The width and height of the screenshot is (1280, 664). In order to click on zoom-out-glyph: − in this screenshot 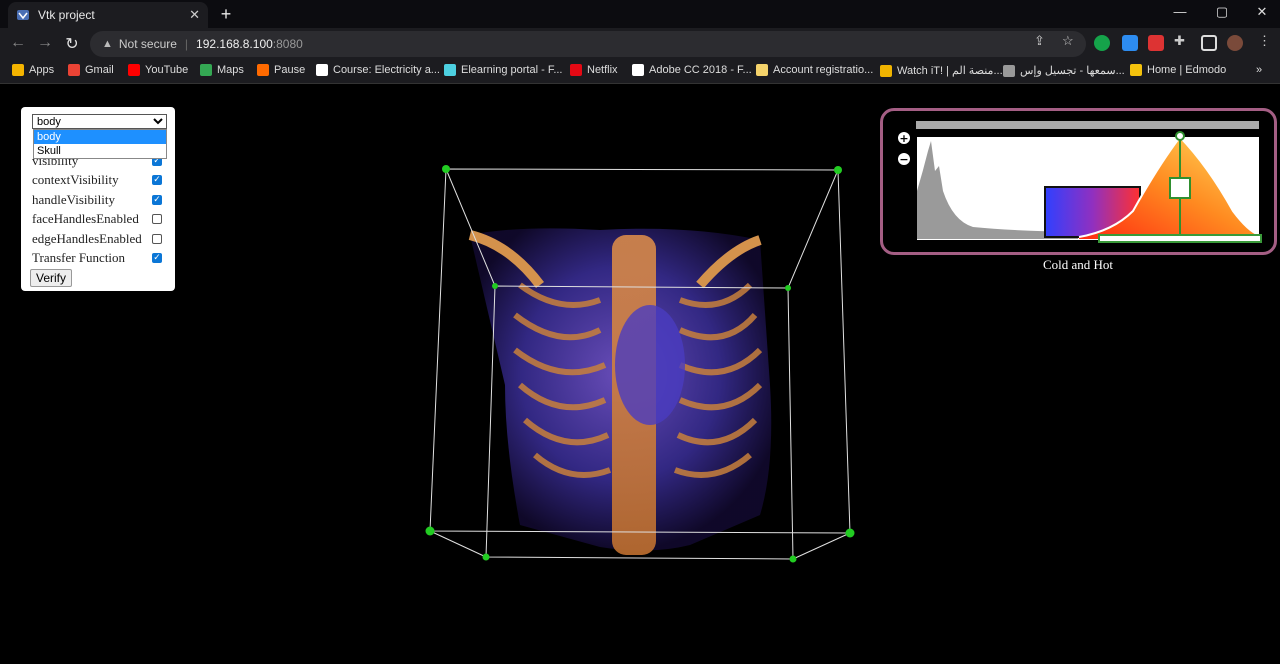, I will do `click(903, 159)`.